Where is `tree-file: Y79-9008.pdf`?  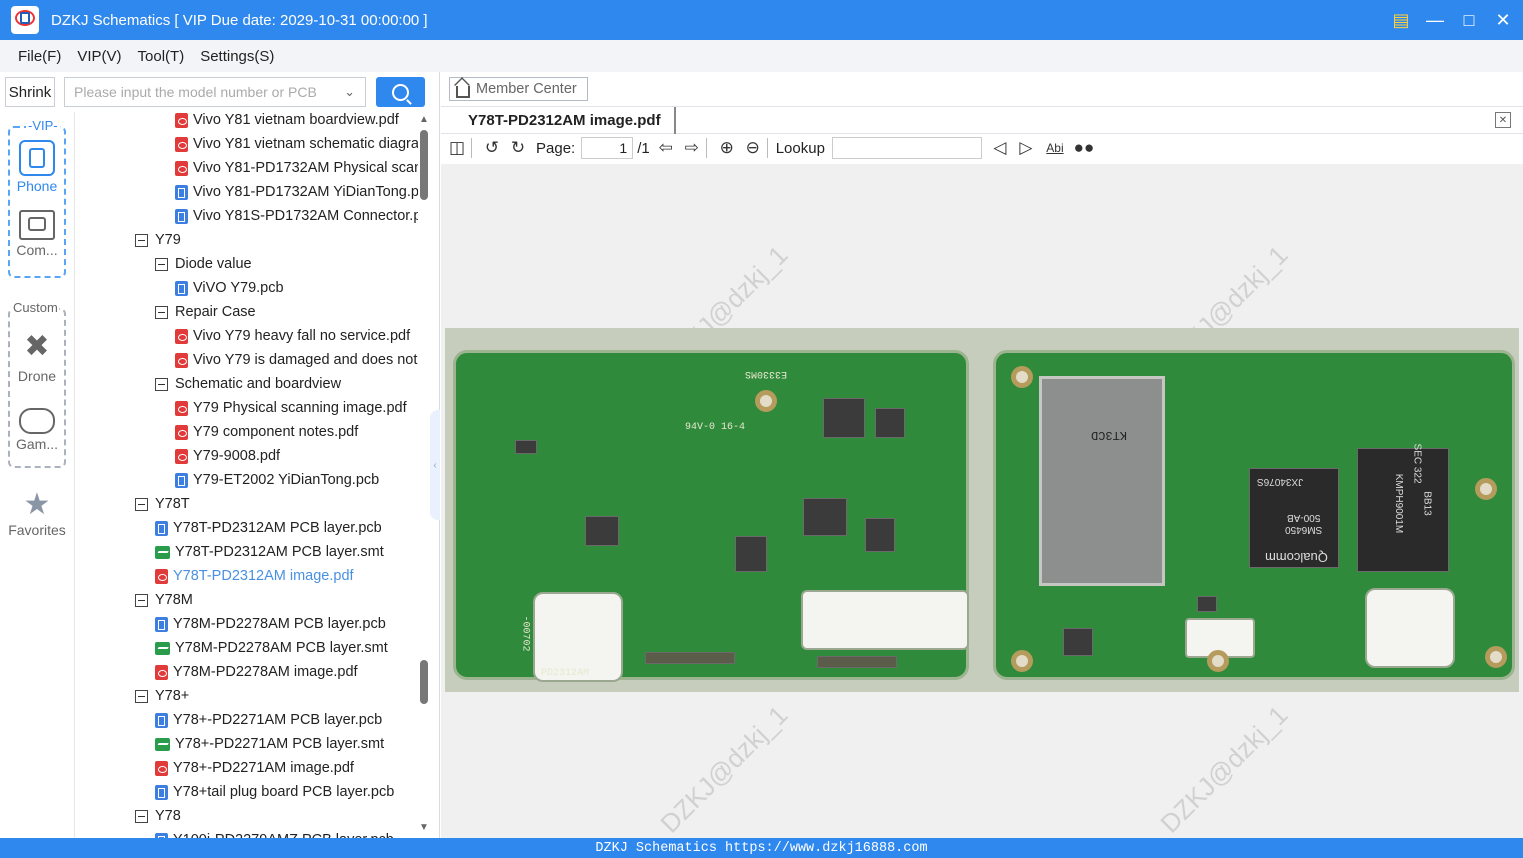 tree-file: Y79-9008.pdf is located at coordinates (227, 456).